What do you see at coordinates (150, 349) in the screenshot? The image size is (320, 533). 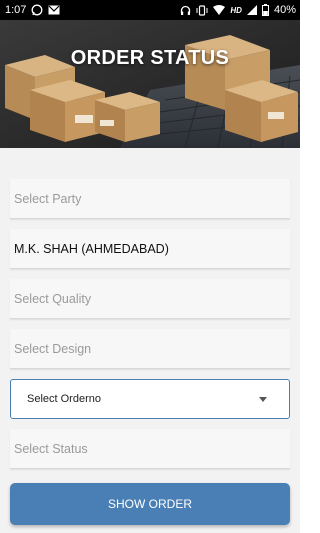 I see `design-field: Select Design` at bounding box center [150, 349].